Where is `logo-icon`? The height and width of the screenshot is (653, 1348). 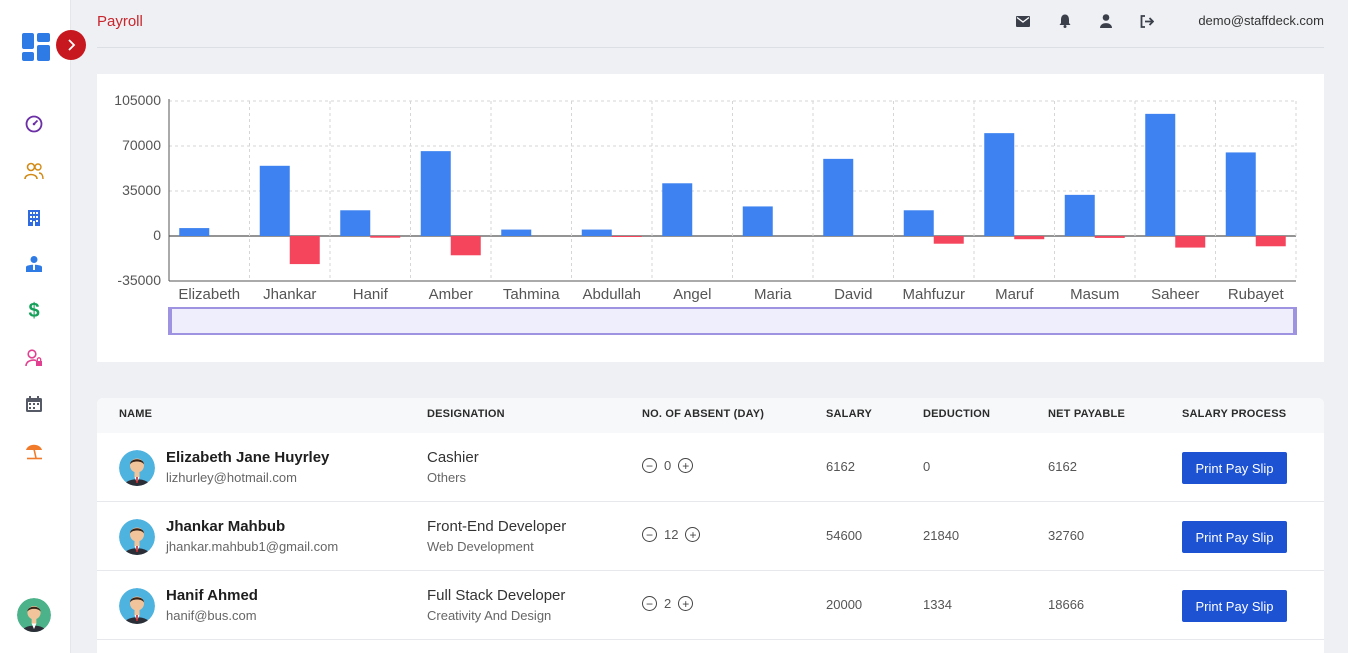
logo-icon is located at coordinates (36, 47).